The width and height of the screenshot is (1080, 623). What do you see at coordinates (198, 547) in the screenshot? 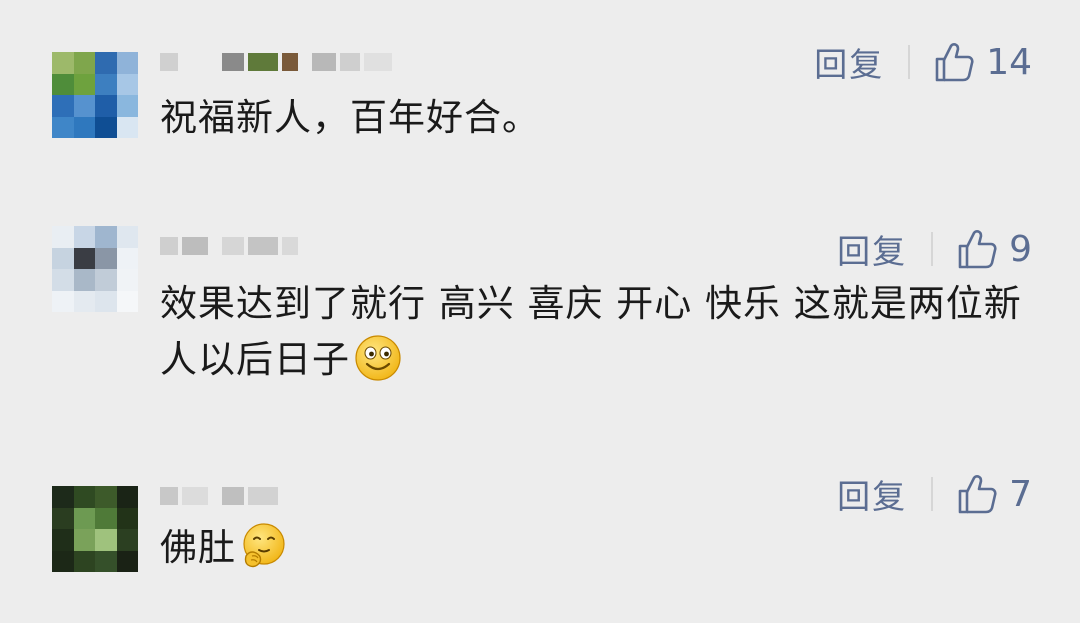
I see `comment-text-content: 佛肚` at bounding box center [198, 547].